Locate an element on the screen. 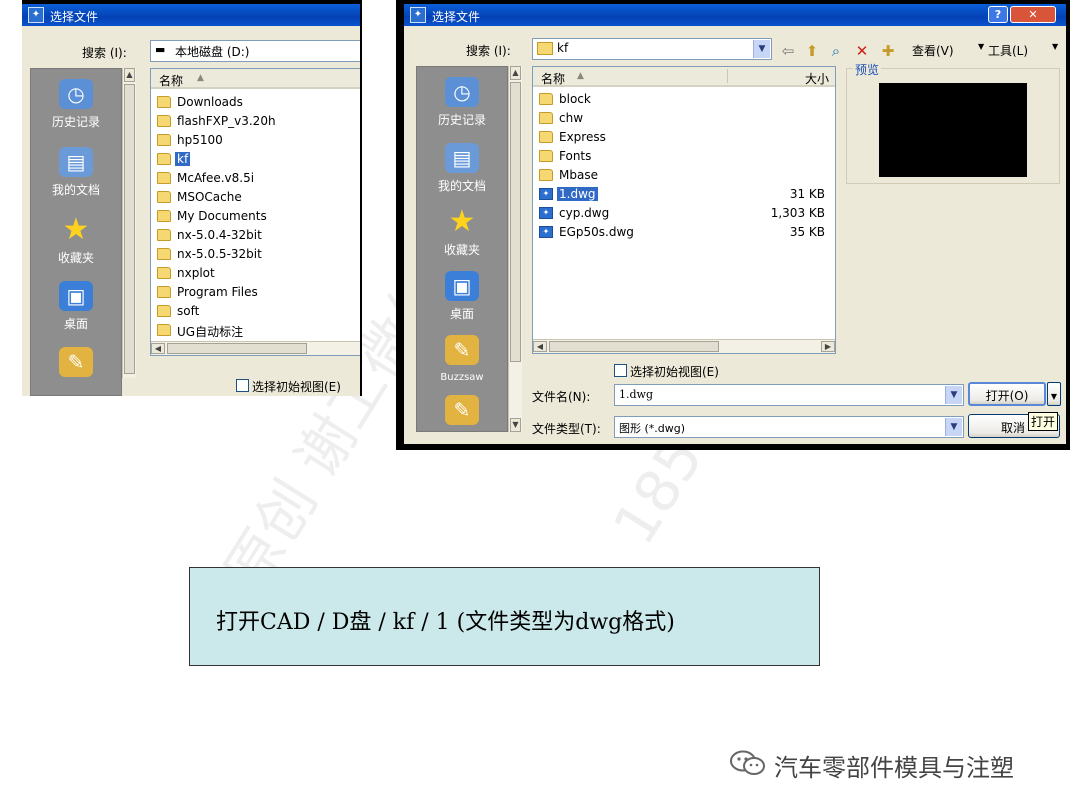 This screenshot has width=1080, height=810. place-buzzsaw: ✎ Buzzsaw is located at coordinates (462, 359).